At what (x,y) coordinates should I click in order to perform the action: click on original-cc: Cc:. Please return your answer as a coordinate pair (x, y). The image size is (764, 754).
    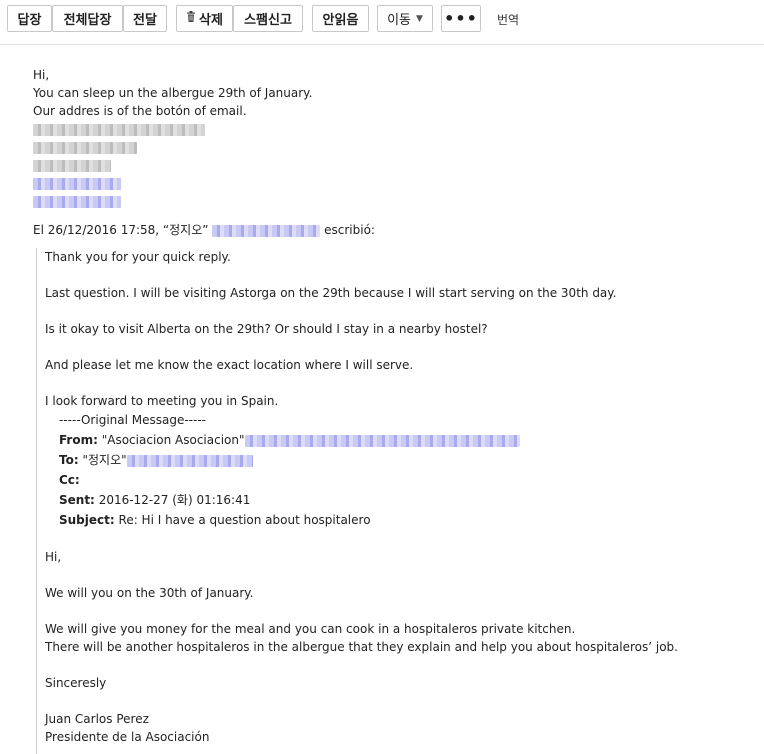
    Looking at the image, I should click on (400, 480).